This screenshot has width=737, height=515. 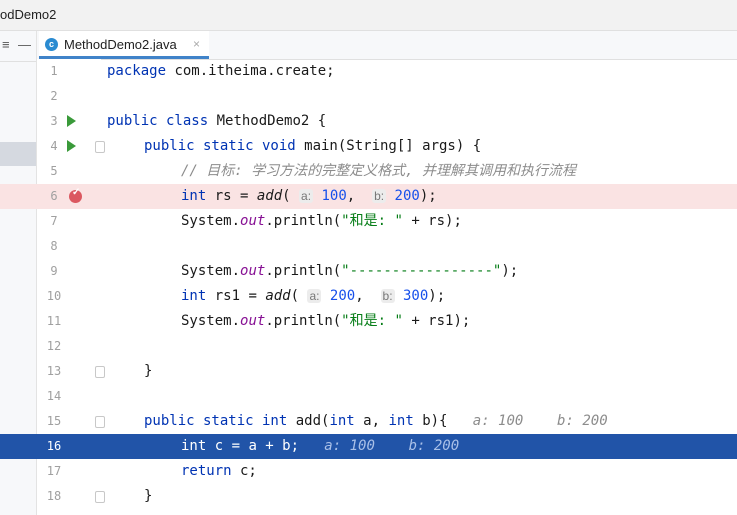 I want to click on line-number: 13, so click(x=54, y=371).